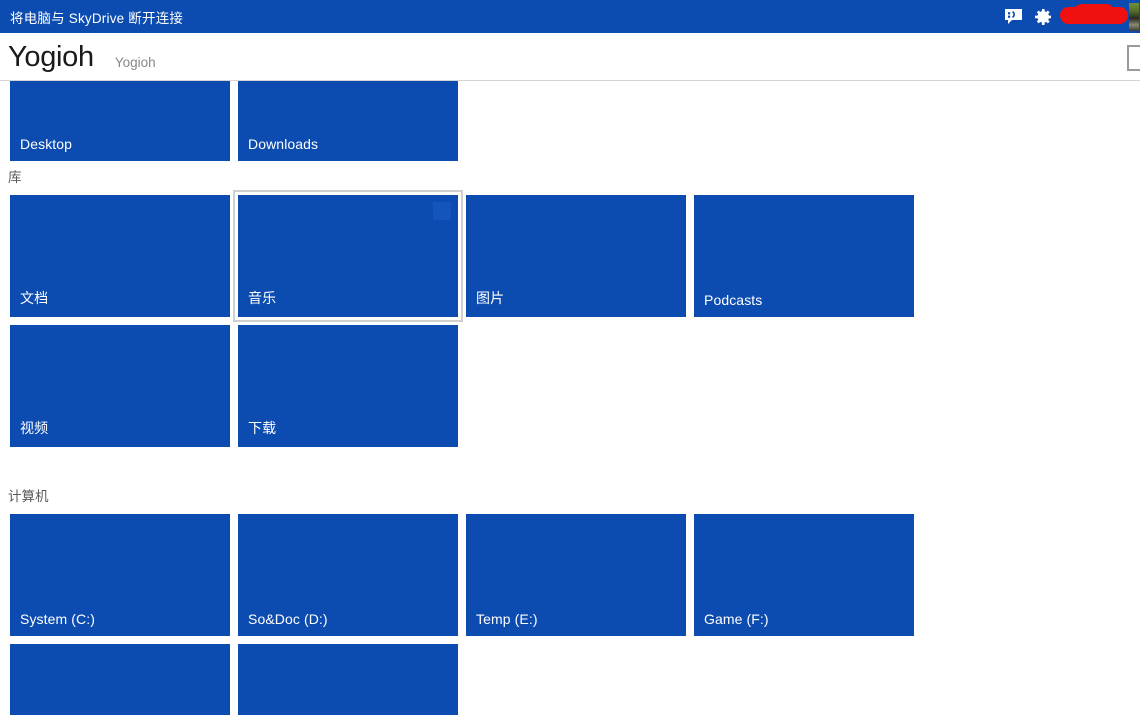 The image size is (1140, 715). What do you see at coordinates (262, 298) in the screenshot?
I see `tile-label: 音乐` at bounding box center [262, 298].